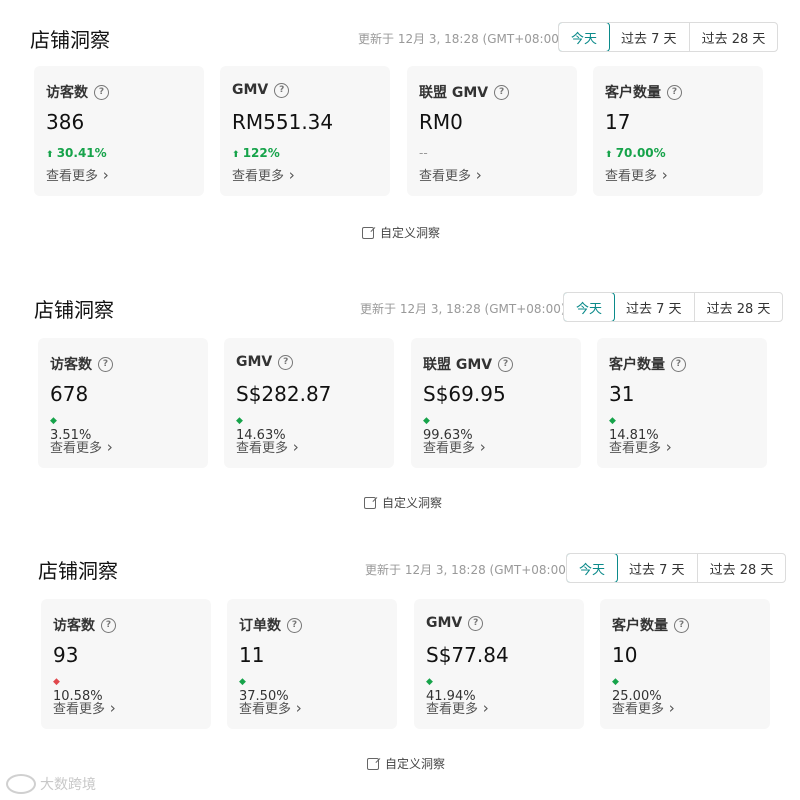 This screenshot has width=800, height=800. What do you see at coordinates (464, 394) in the screenshot?
I see `metric-value: S$69.95` at bounding box center [464, 394].